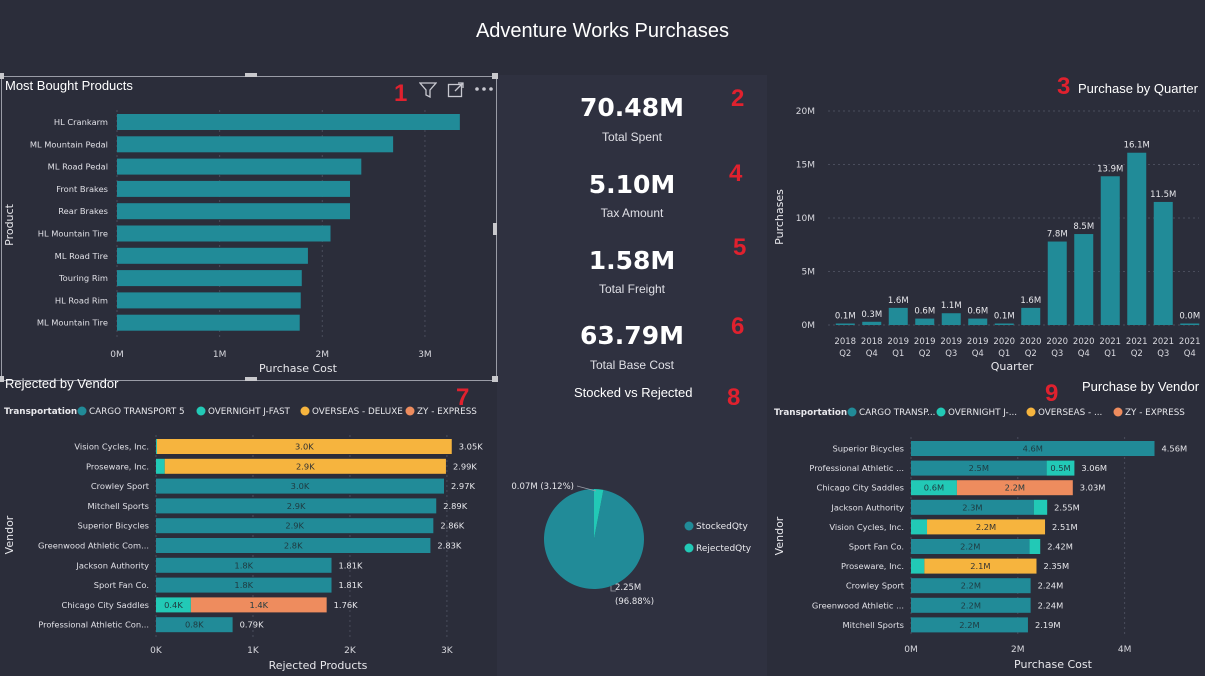 This screenshot has width=1205, height=676. Describe the element at coordinates (632, 365) in the screenshot. I see `kpi-total-base-cost-label: Total Base Cost` at that location.